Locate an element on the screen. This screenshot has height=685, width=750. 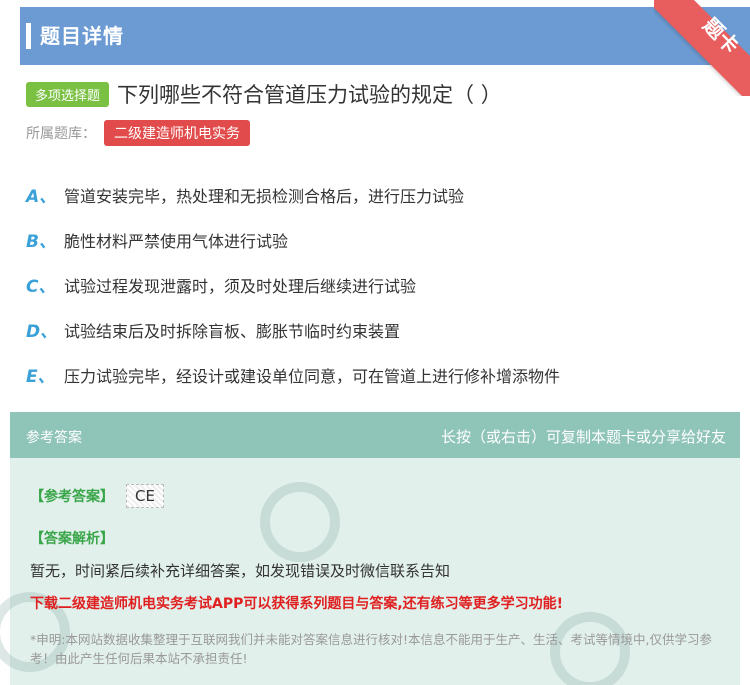
option-d: D、 试验结束后及时拆除盲板、膨胀节临时约束装置 is located at coordinates (376, 329).